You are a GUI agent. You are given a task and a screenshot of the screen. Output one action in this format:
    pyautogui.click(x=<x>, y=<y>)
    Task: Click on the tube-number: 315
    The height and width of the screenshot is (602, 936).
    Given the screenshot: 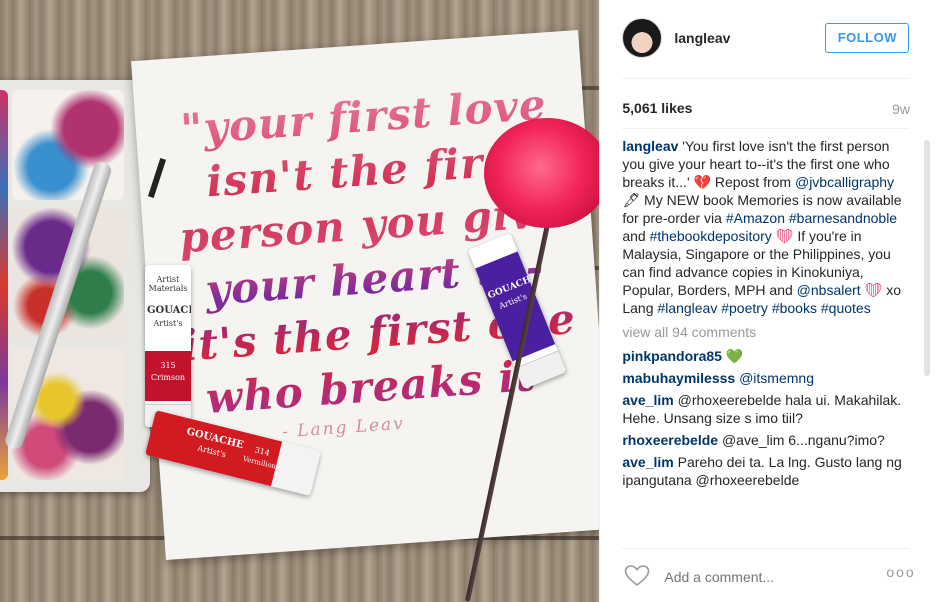 What is the action you would take?
    pyautogui.click(x=168, y=365)
    